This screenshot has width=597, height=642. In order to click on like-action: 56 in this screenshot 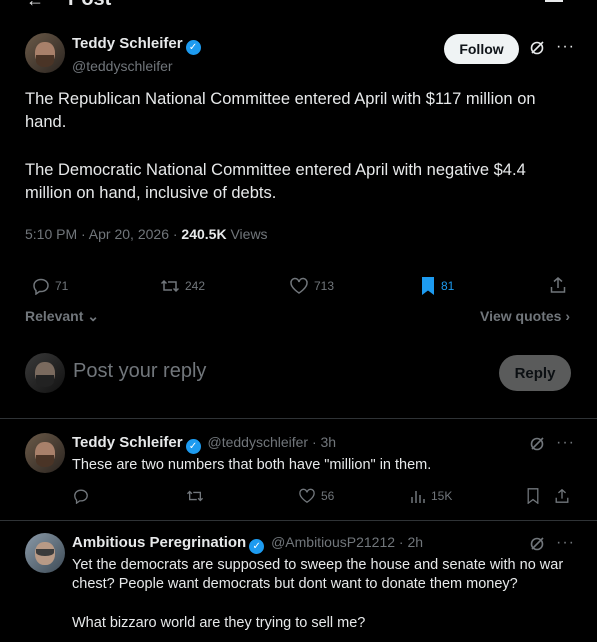, I will do `click(316, 496)`.